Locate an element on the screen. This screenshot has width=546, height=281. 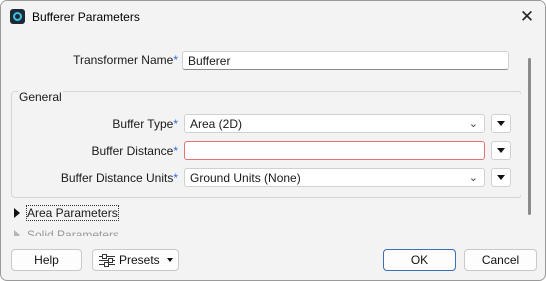
ok-button: OK is located at coordinates (419, 260).